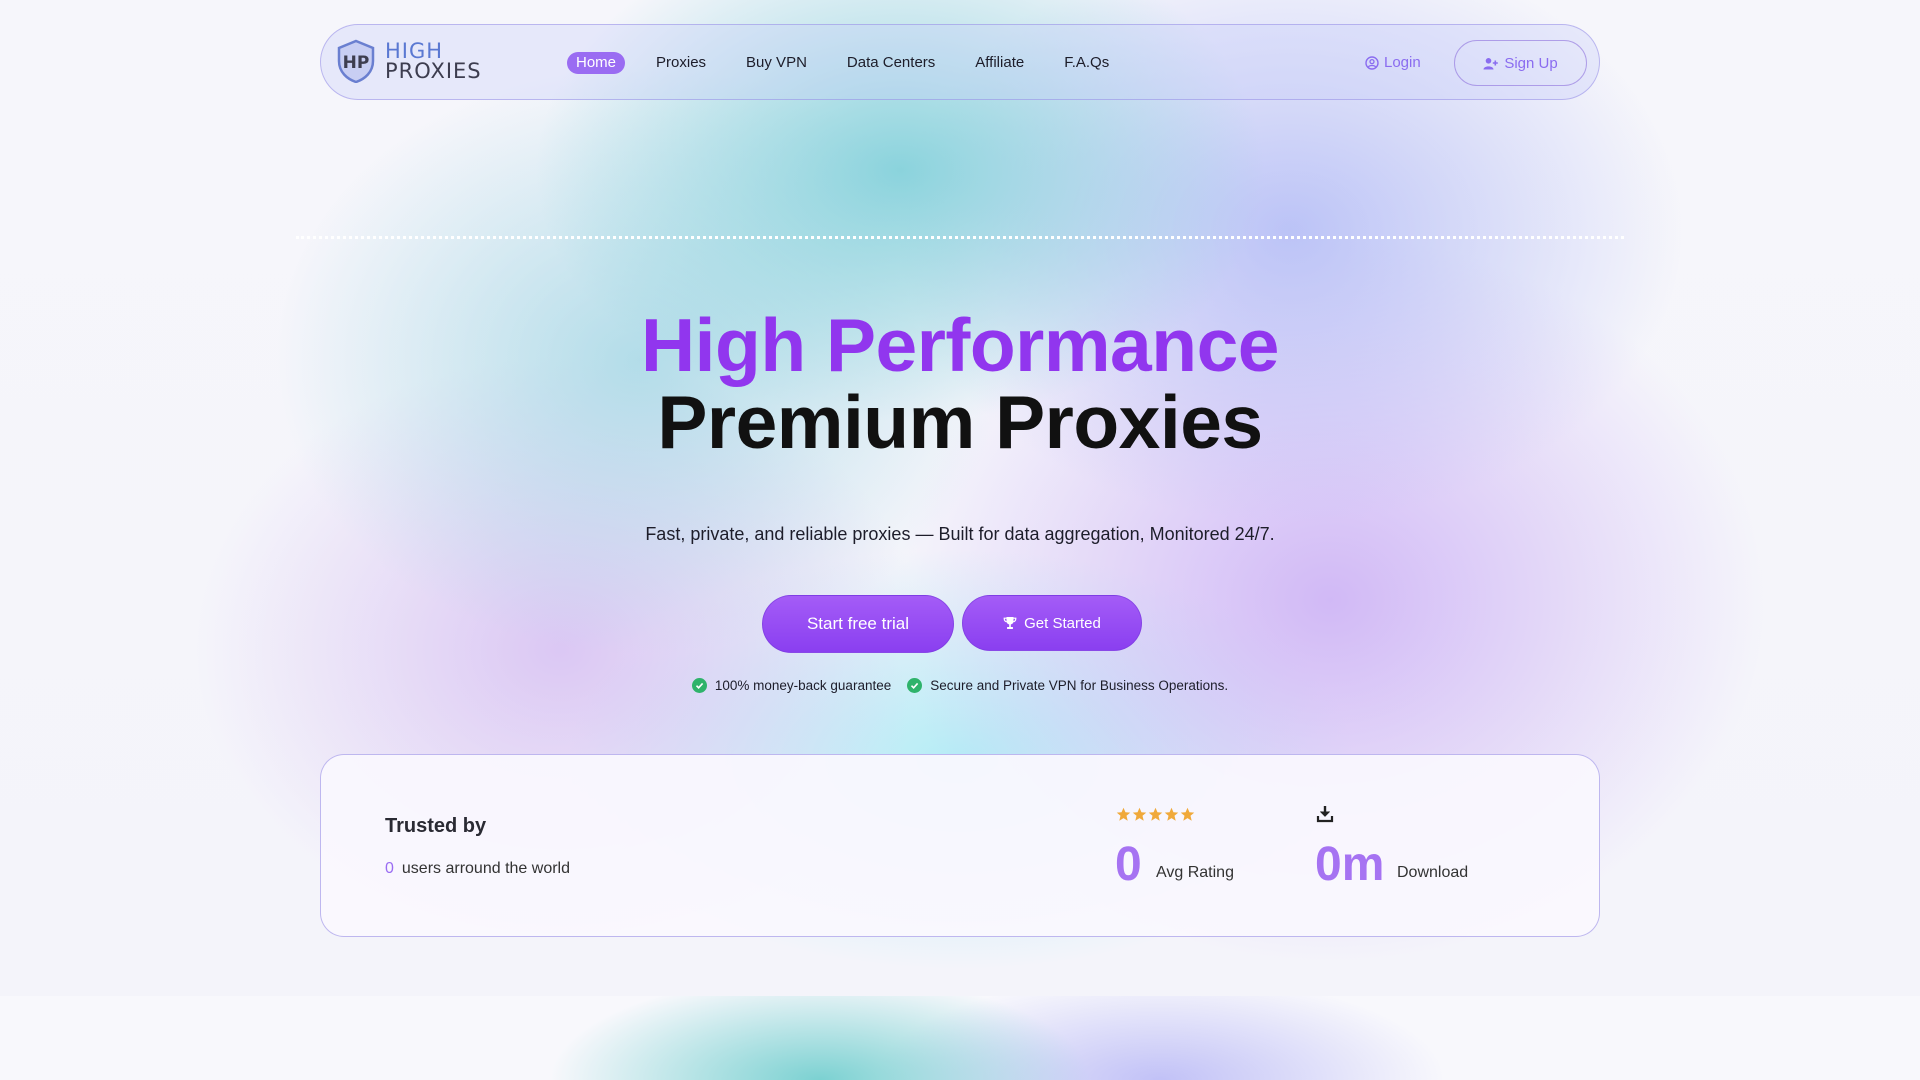  What do you see at coordinates (436, 826) in the screenshot?
I see `trusted-by-title: Trusted by` at bounding box center [436, 826].